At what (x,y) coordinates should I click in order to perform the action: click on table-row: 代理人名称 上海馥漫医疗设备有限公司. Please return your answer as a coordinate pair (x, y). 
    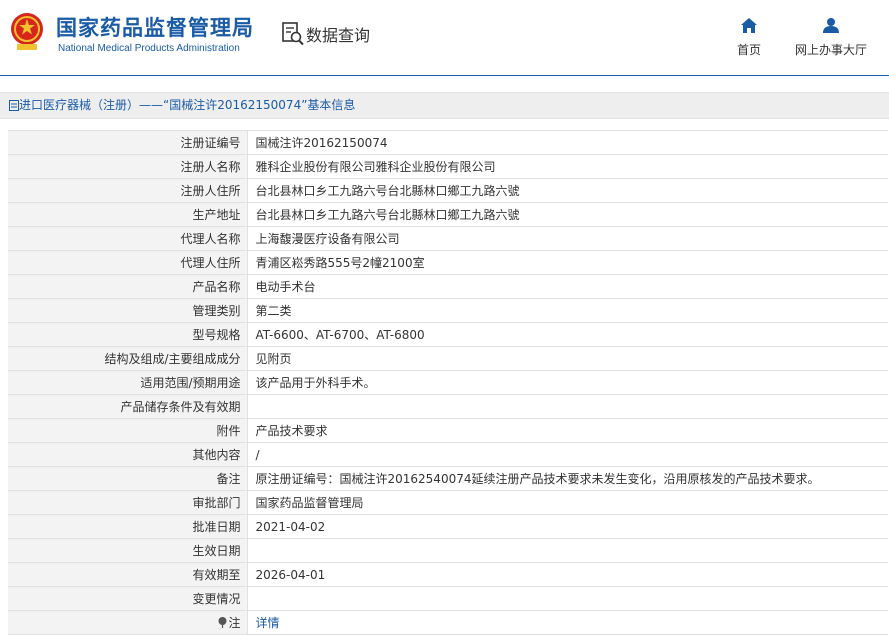
    Looking at the image, I should click on (448, 238).